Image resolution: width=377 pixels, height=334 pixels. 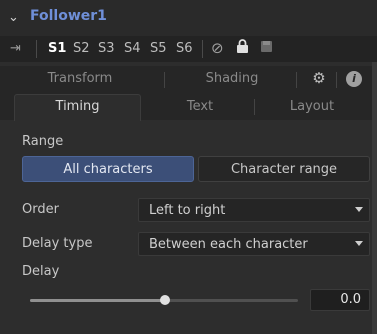 What do you see at coordinates (242, 48) in the screenshot?
I see `lock-icon` at bounding box center [242, 48].